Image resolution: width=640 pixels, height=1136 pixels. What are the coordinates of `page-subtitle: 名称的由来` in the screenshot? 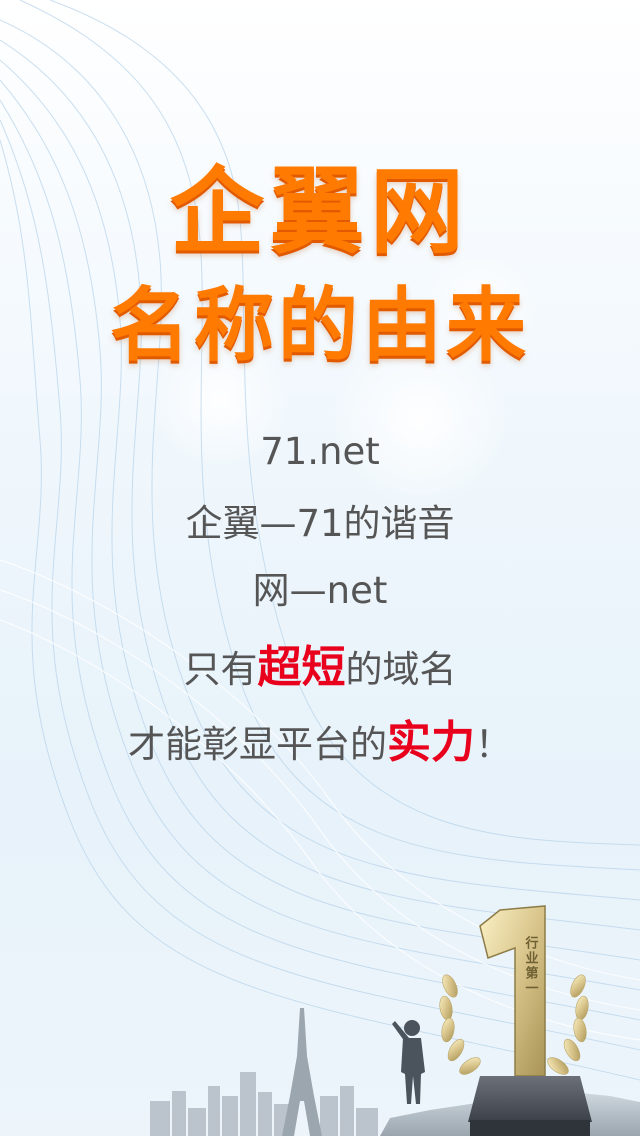 It's located at (320, 325).